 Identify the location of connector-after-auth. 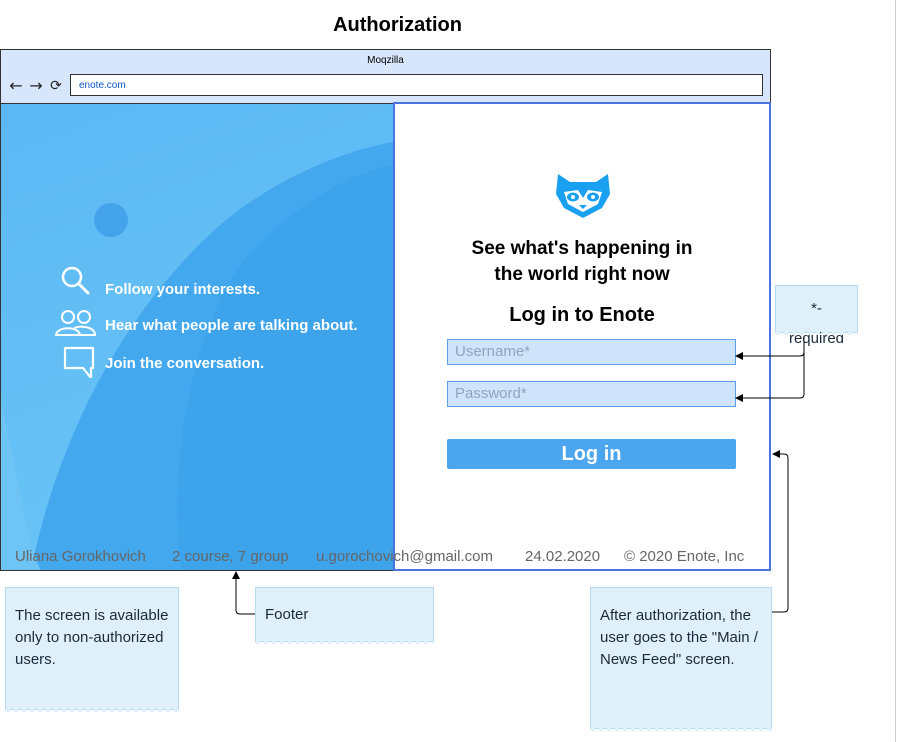
(780, 531).